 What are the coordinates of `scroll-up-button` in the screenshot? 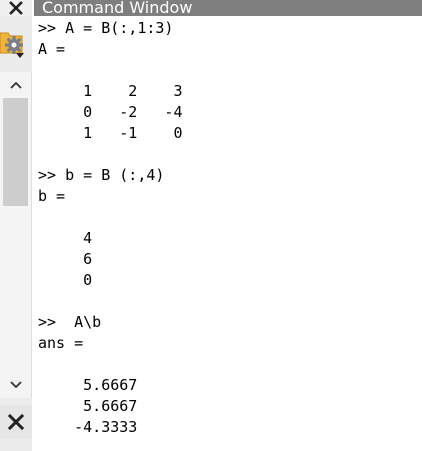 It's located at (15, 85).